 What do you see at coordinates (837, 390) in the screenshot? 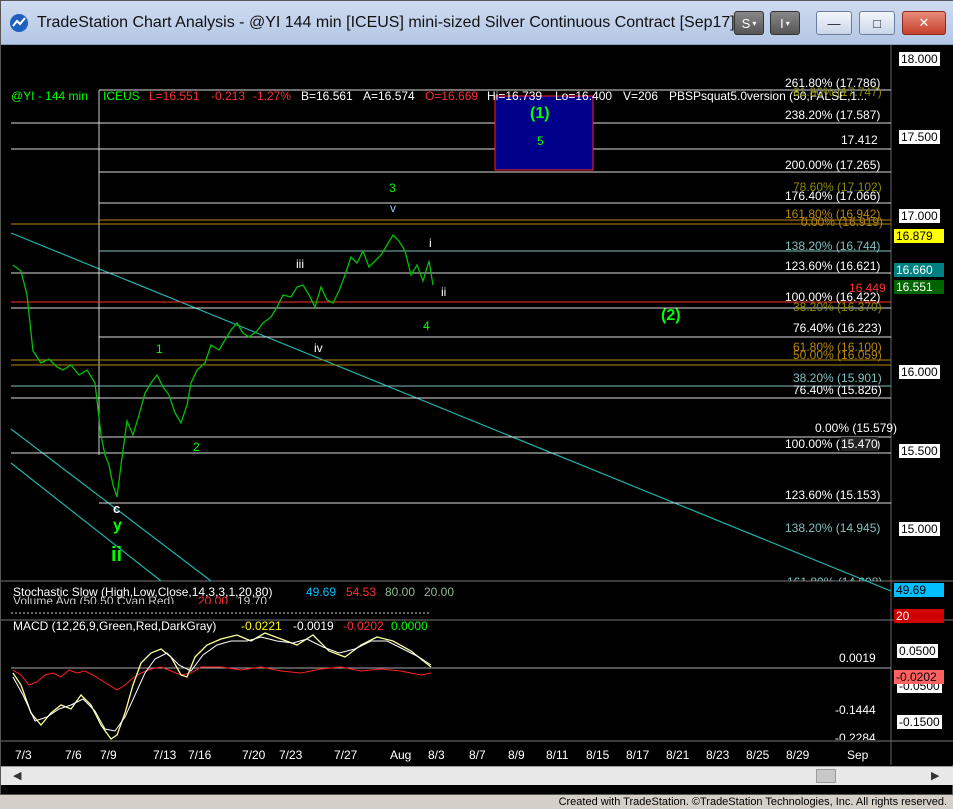
I see `fib-label: 76.40% (15.826)` at bounding box center [837, 390].